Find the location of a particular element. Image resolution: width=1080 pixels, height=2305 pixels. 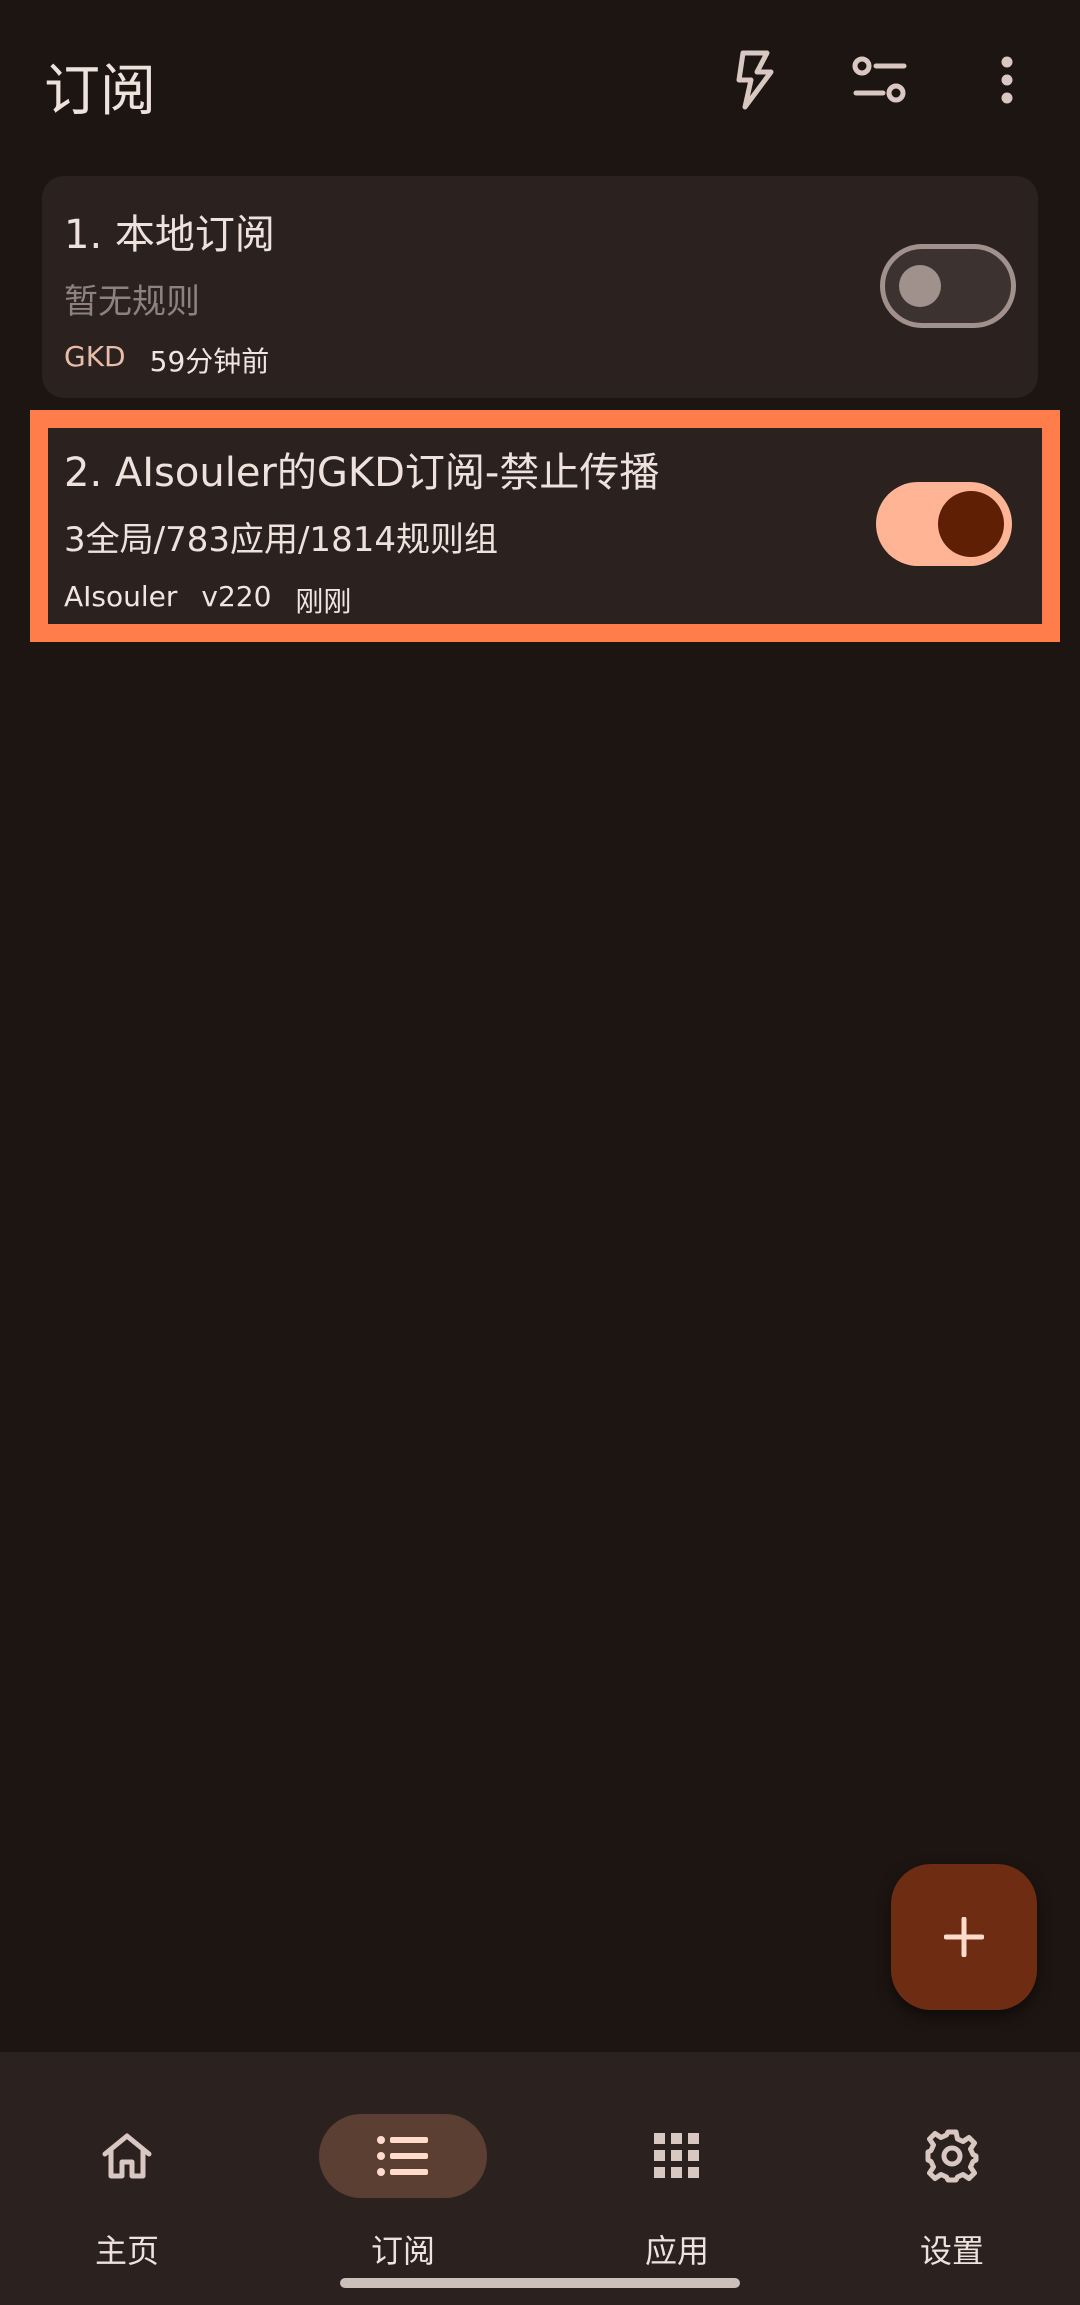

more-vert-icon is located at coordinates (1007, 80).